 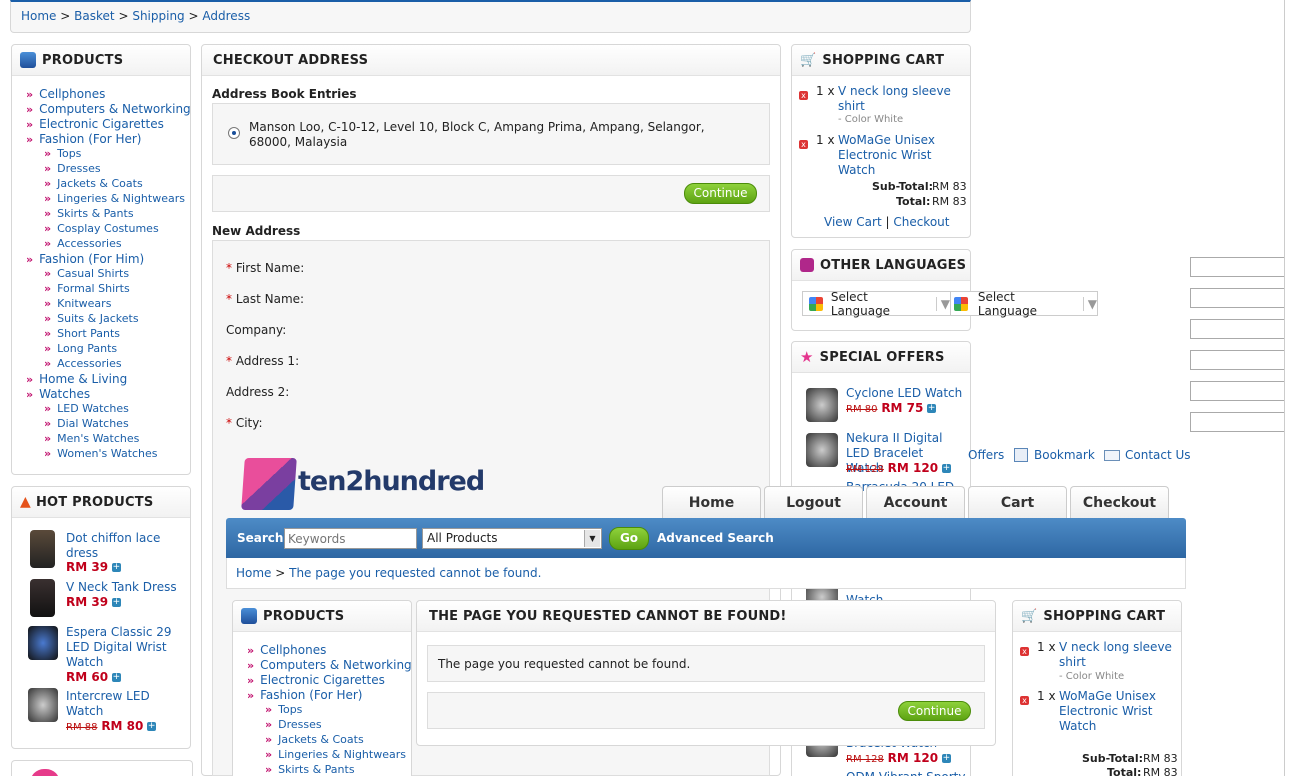 I want to click on category-item: » Men's Watches, so click(x=91, y=438).